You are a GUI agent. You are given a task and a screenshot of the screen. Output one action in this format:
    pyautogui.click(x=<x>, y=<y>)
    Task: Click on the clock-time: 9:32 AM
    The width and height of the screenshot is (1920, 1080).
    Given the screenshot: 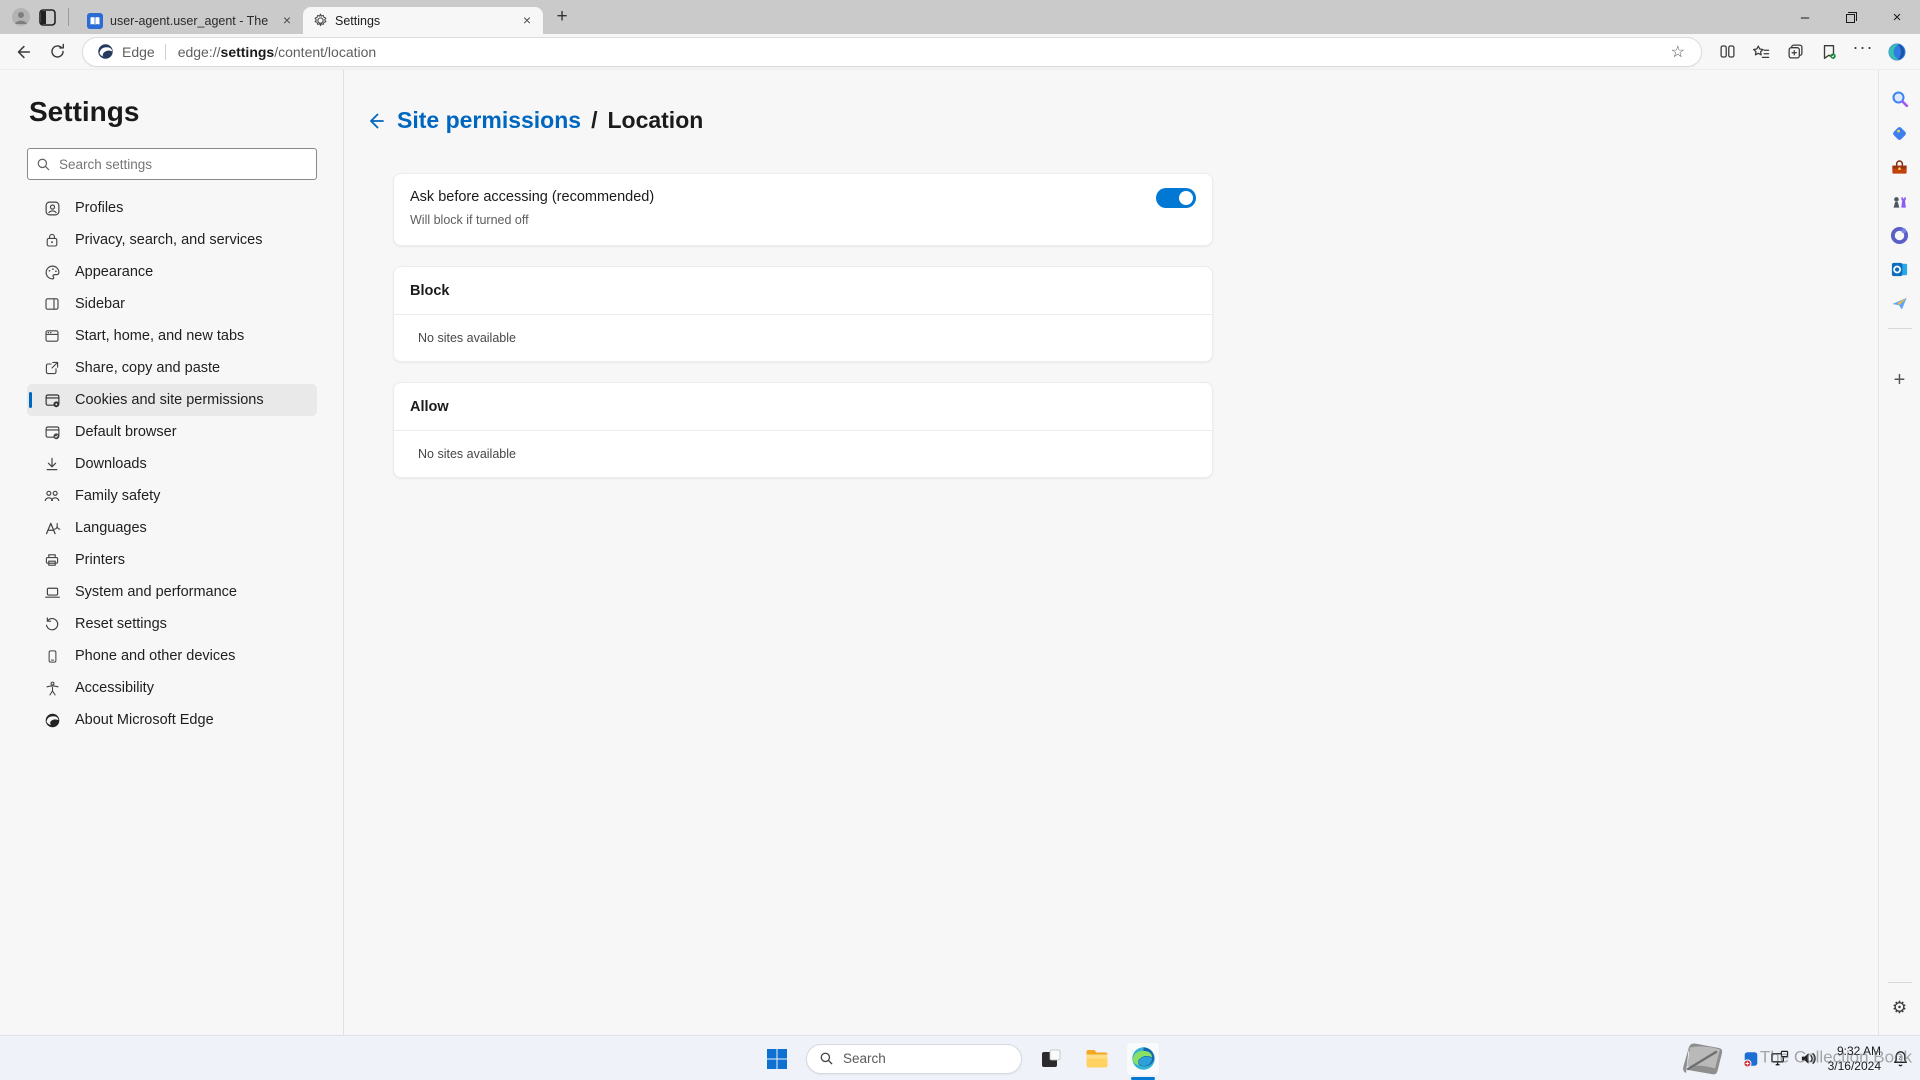 What is the action you would take?
    pyautogui.click(x=1858, y=1050)
    